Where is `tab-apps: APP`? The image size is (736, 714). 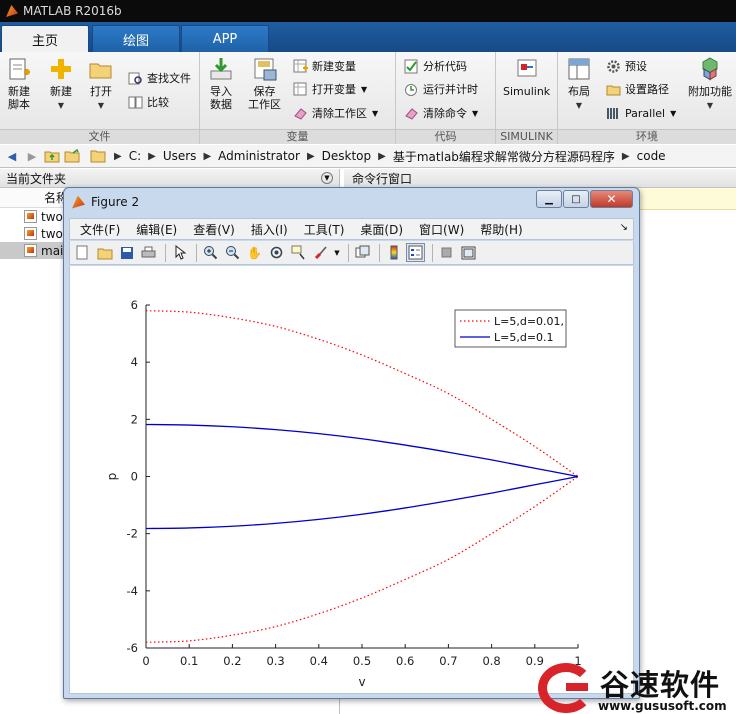 tab-apps: APP is located at coordinates (225, 38).